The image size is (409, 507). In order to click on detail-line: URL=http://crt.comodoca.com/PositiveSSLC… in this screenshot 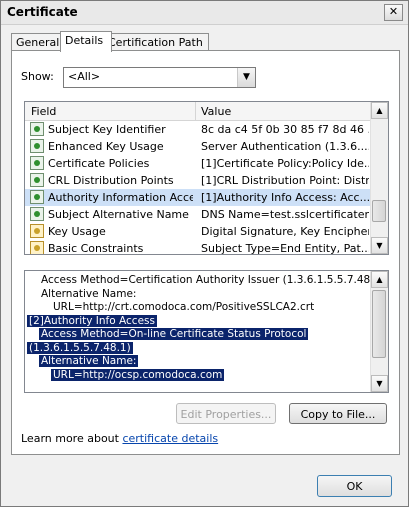, I will do `click(197, 308)`.